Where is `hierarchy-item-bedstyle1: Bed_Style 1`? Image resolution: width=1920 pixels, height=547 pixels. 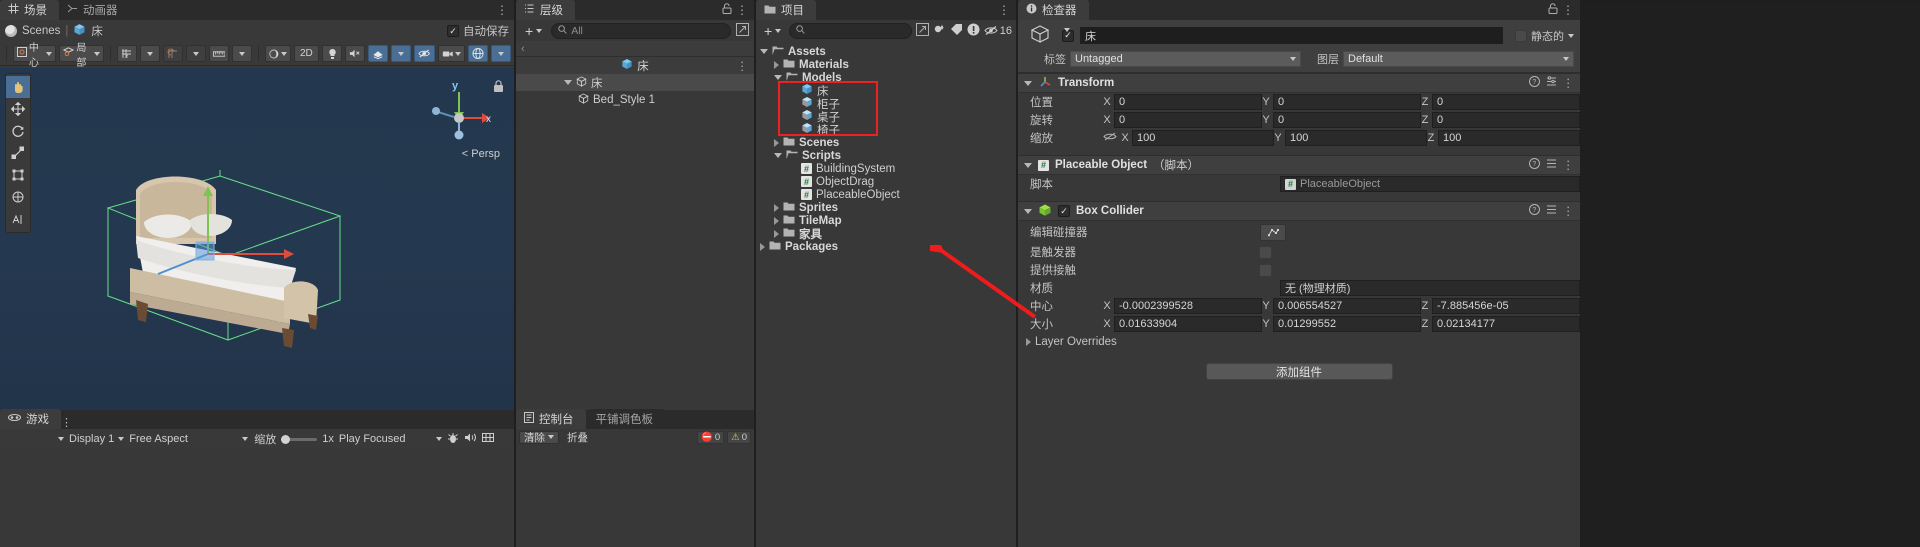
hierarchy-item-bedstyle1: Bed_Style 1 is located at coordinates (635, 99).